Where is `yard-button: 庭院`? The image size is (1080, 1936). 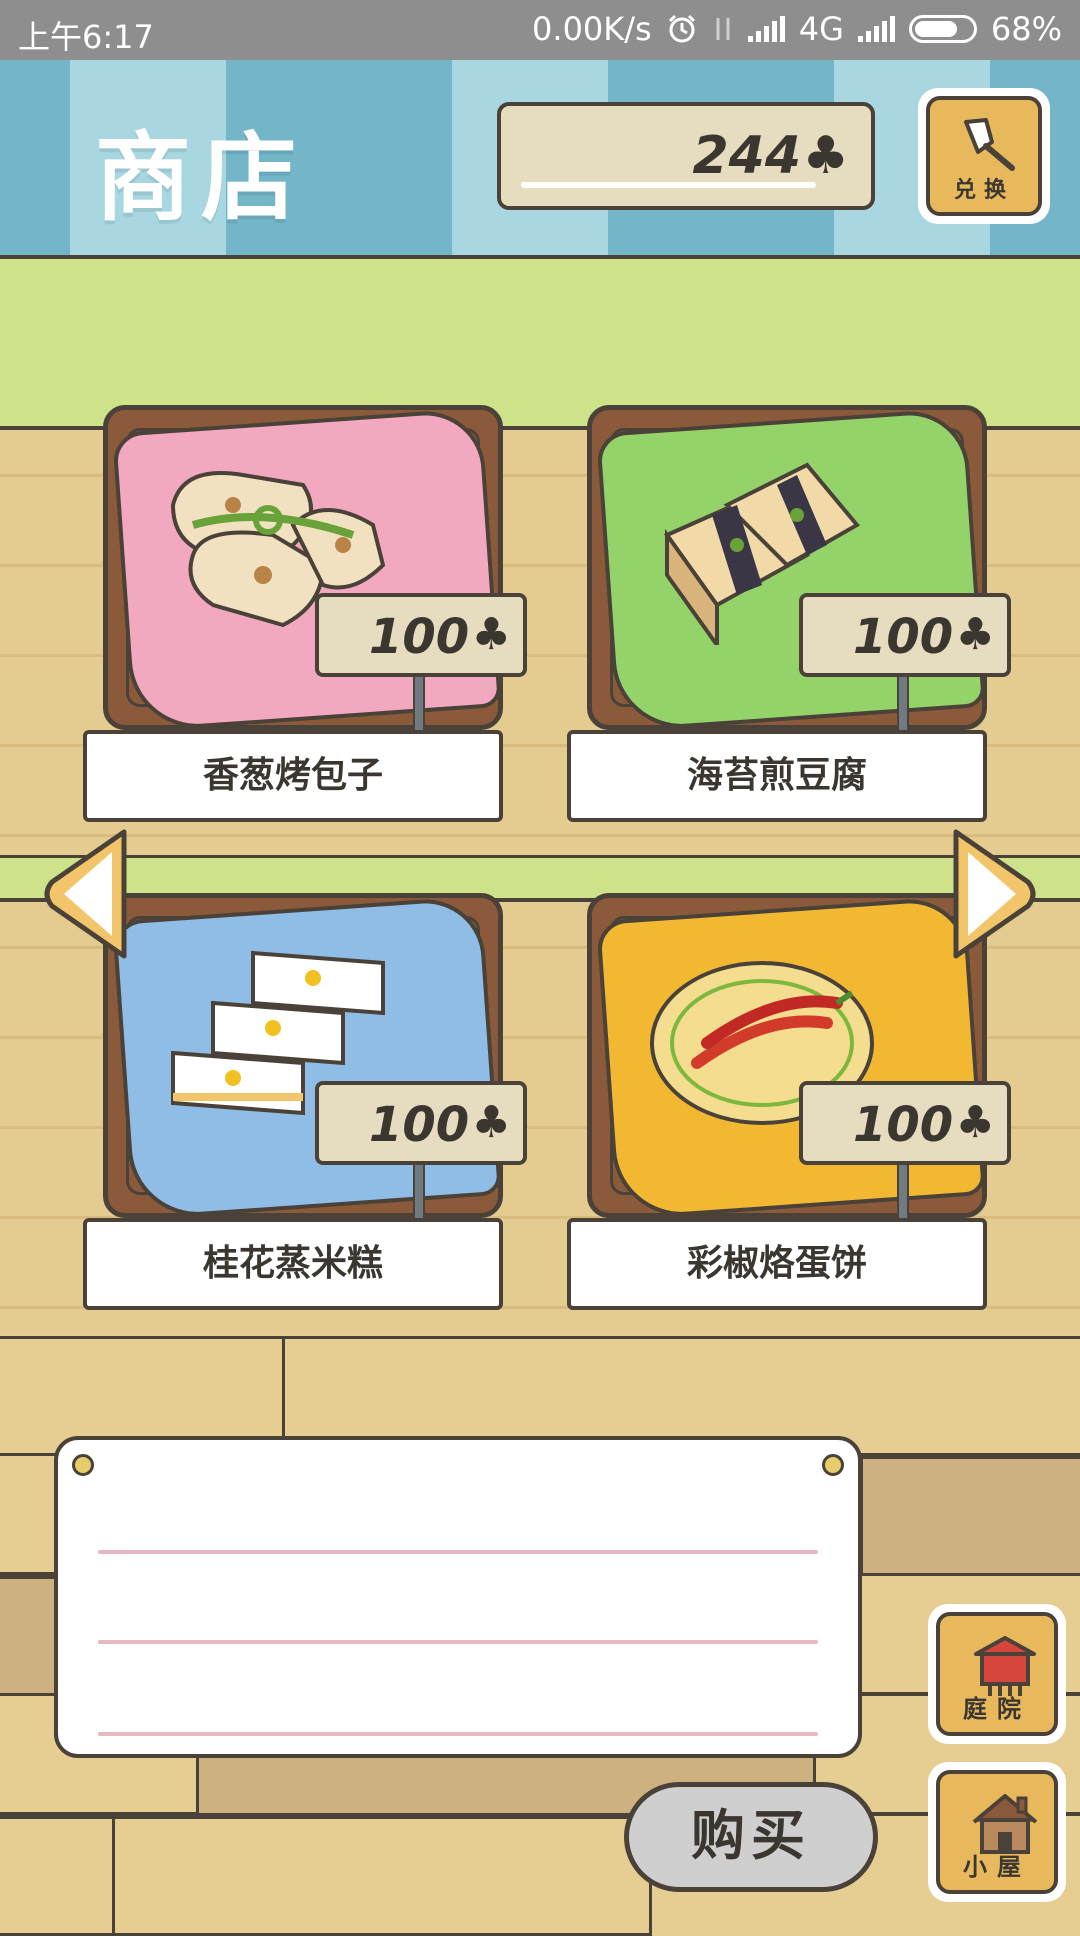
yard-button: 庭院 is located at coordinates (997, 1674).